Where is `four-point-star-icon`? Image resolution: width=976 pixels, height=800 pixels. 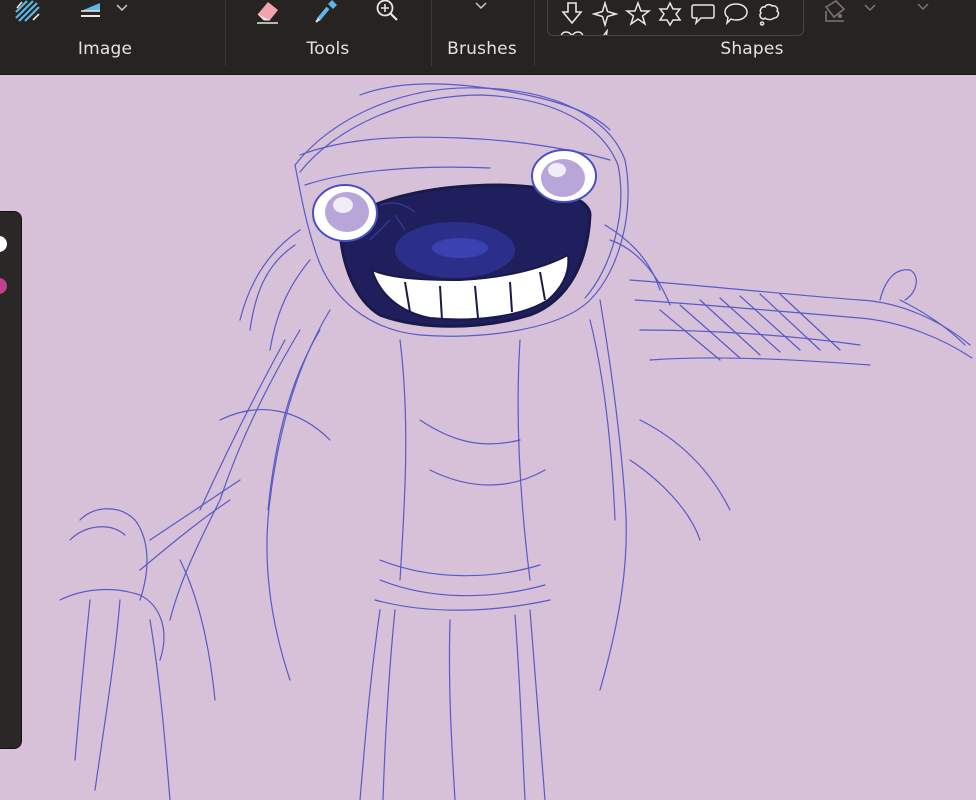
four-point-star-icon is located at coordinates (605, 14).